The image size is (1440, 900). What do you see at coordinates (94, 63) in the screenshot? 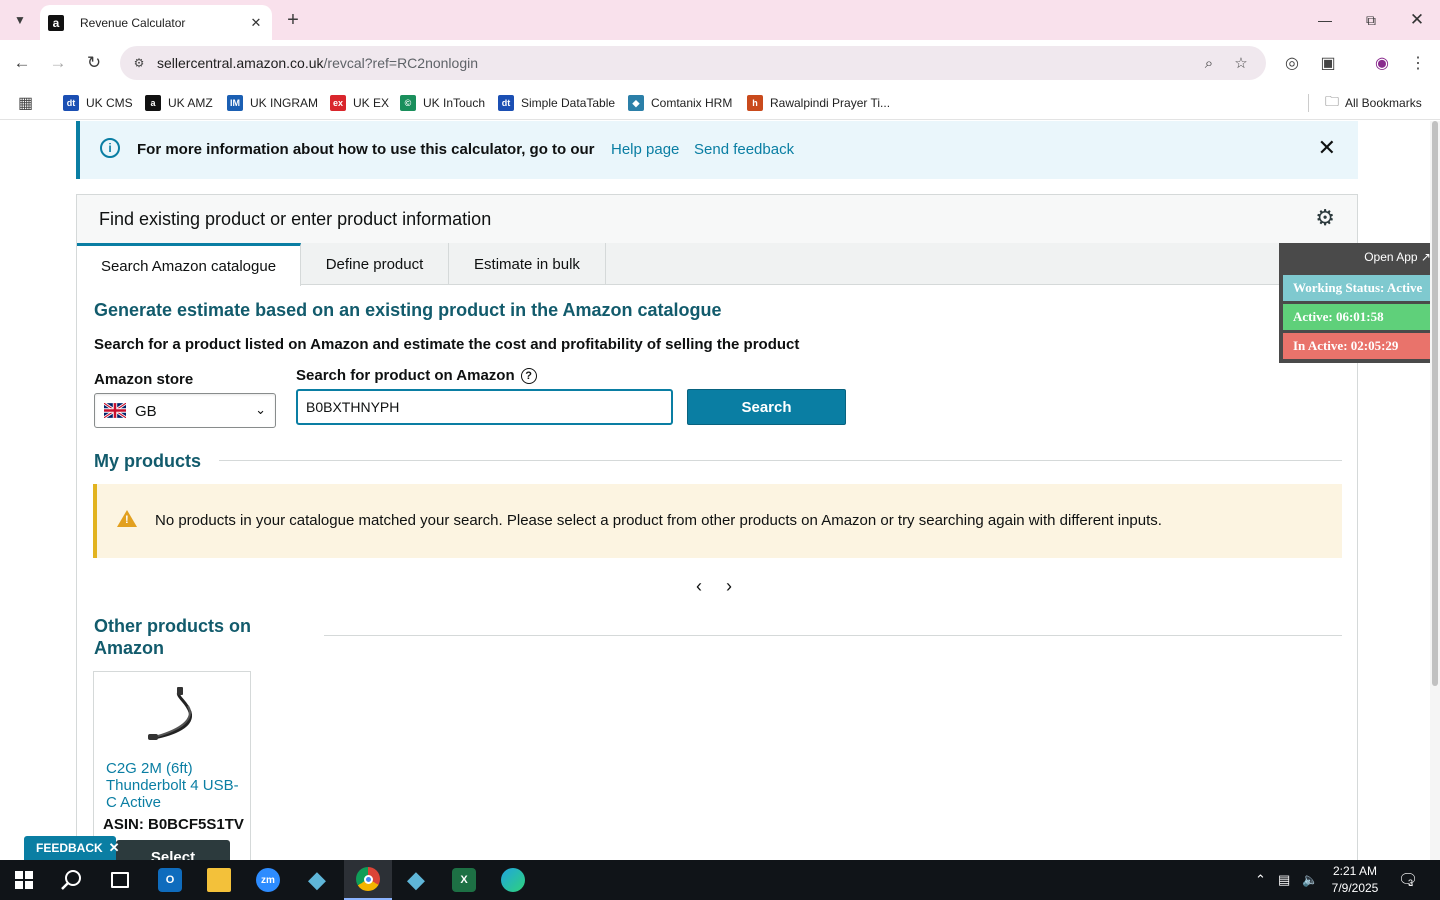
I see `reload-icon: ↻` at bounding box center [94, 63].